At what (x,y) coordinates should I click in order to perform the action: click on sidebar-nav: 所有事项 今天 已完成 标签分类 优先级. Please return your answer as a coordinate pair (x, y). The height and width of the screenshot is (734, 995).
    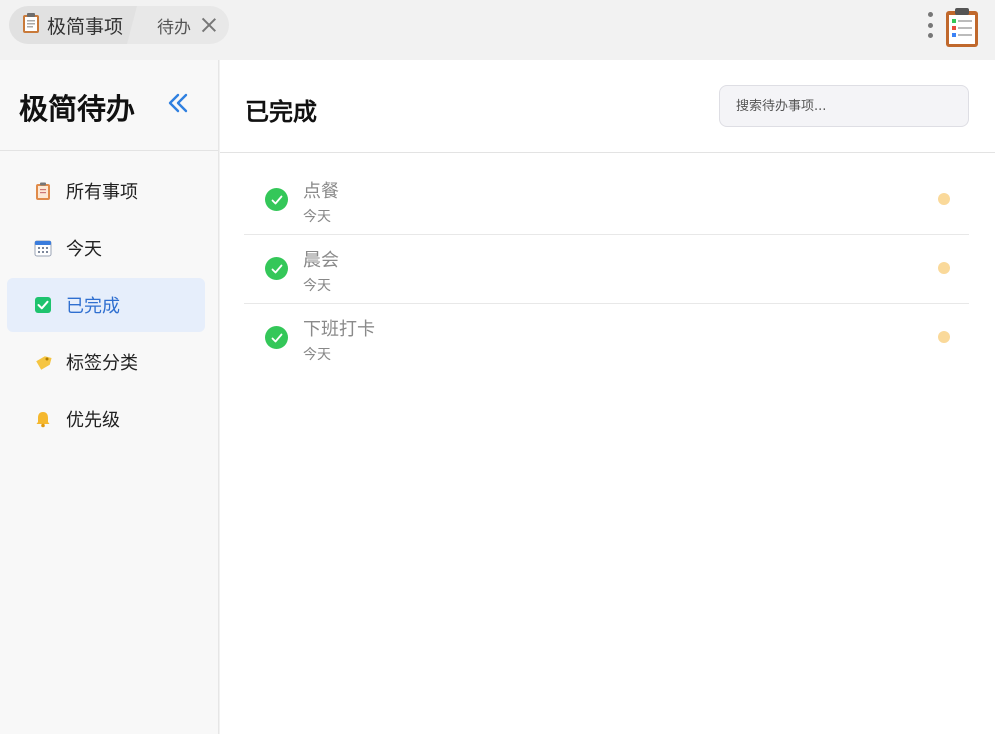
    Looking at the image, I should click on (109, 298).